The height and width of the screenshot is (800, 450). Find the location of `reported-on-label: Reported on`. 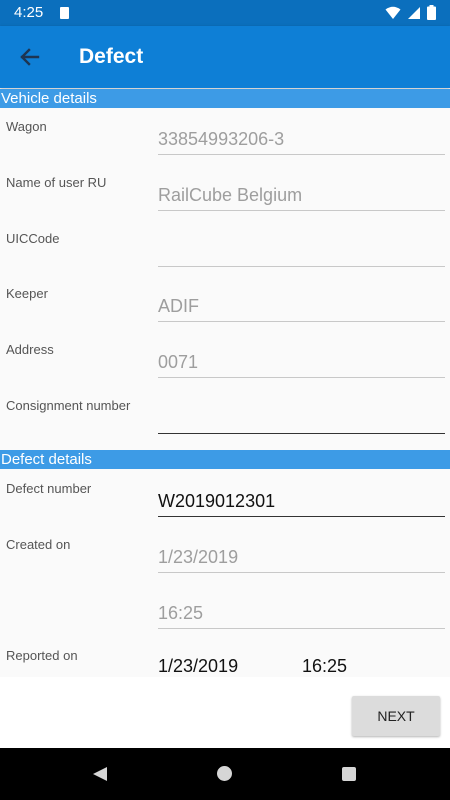

reported-on-label: Reported on is located at coordinates (42, 655).